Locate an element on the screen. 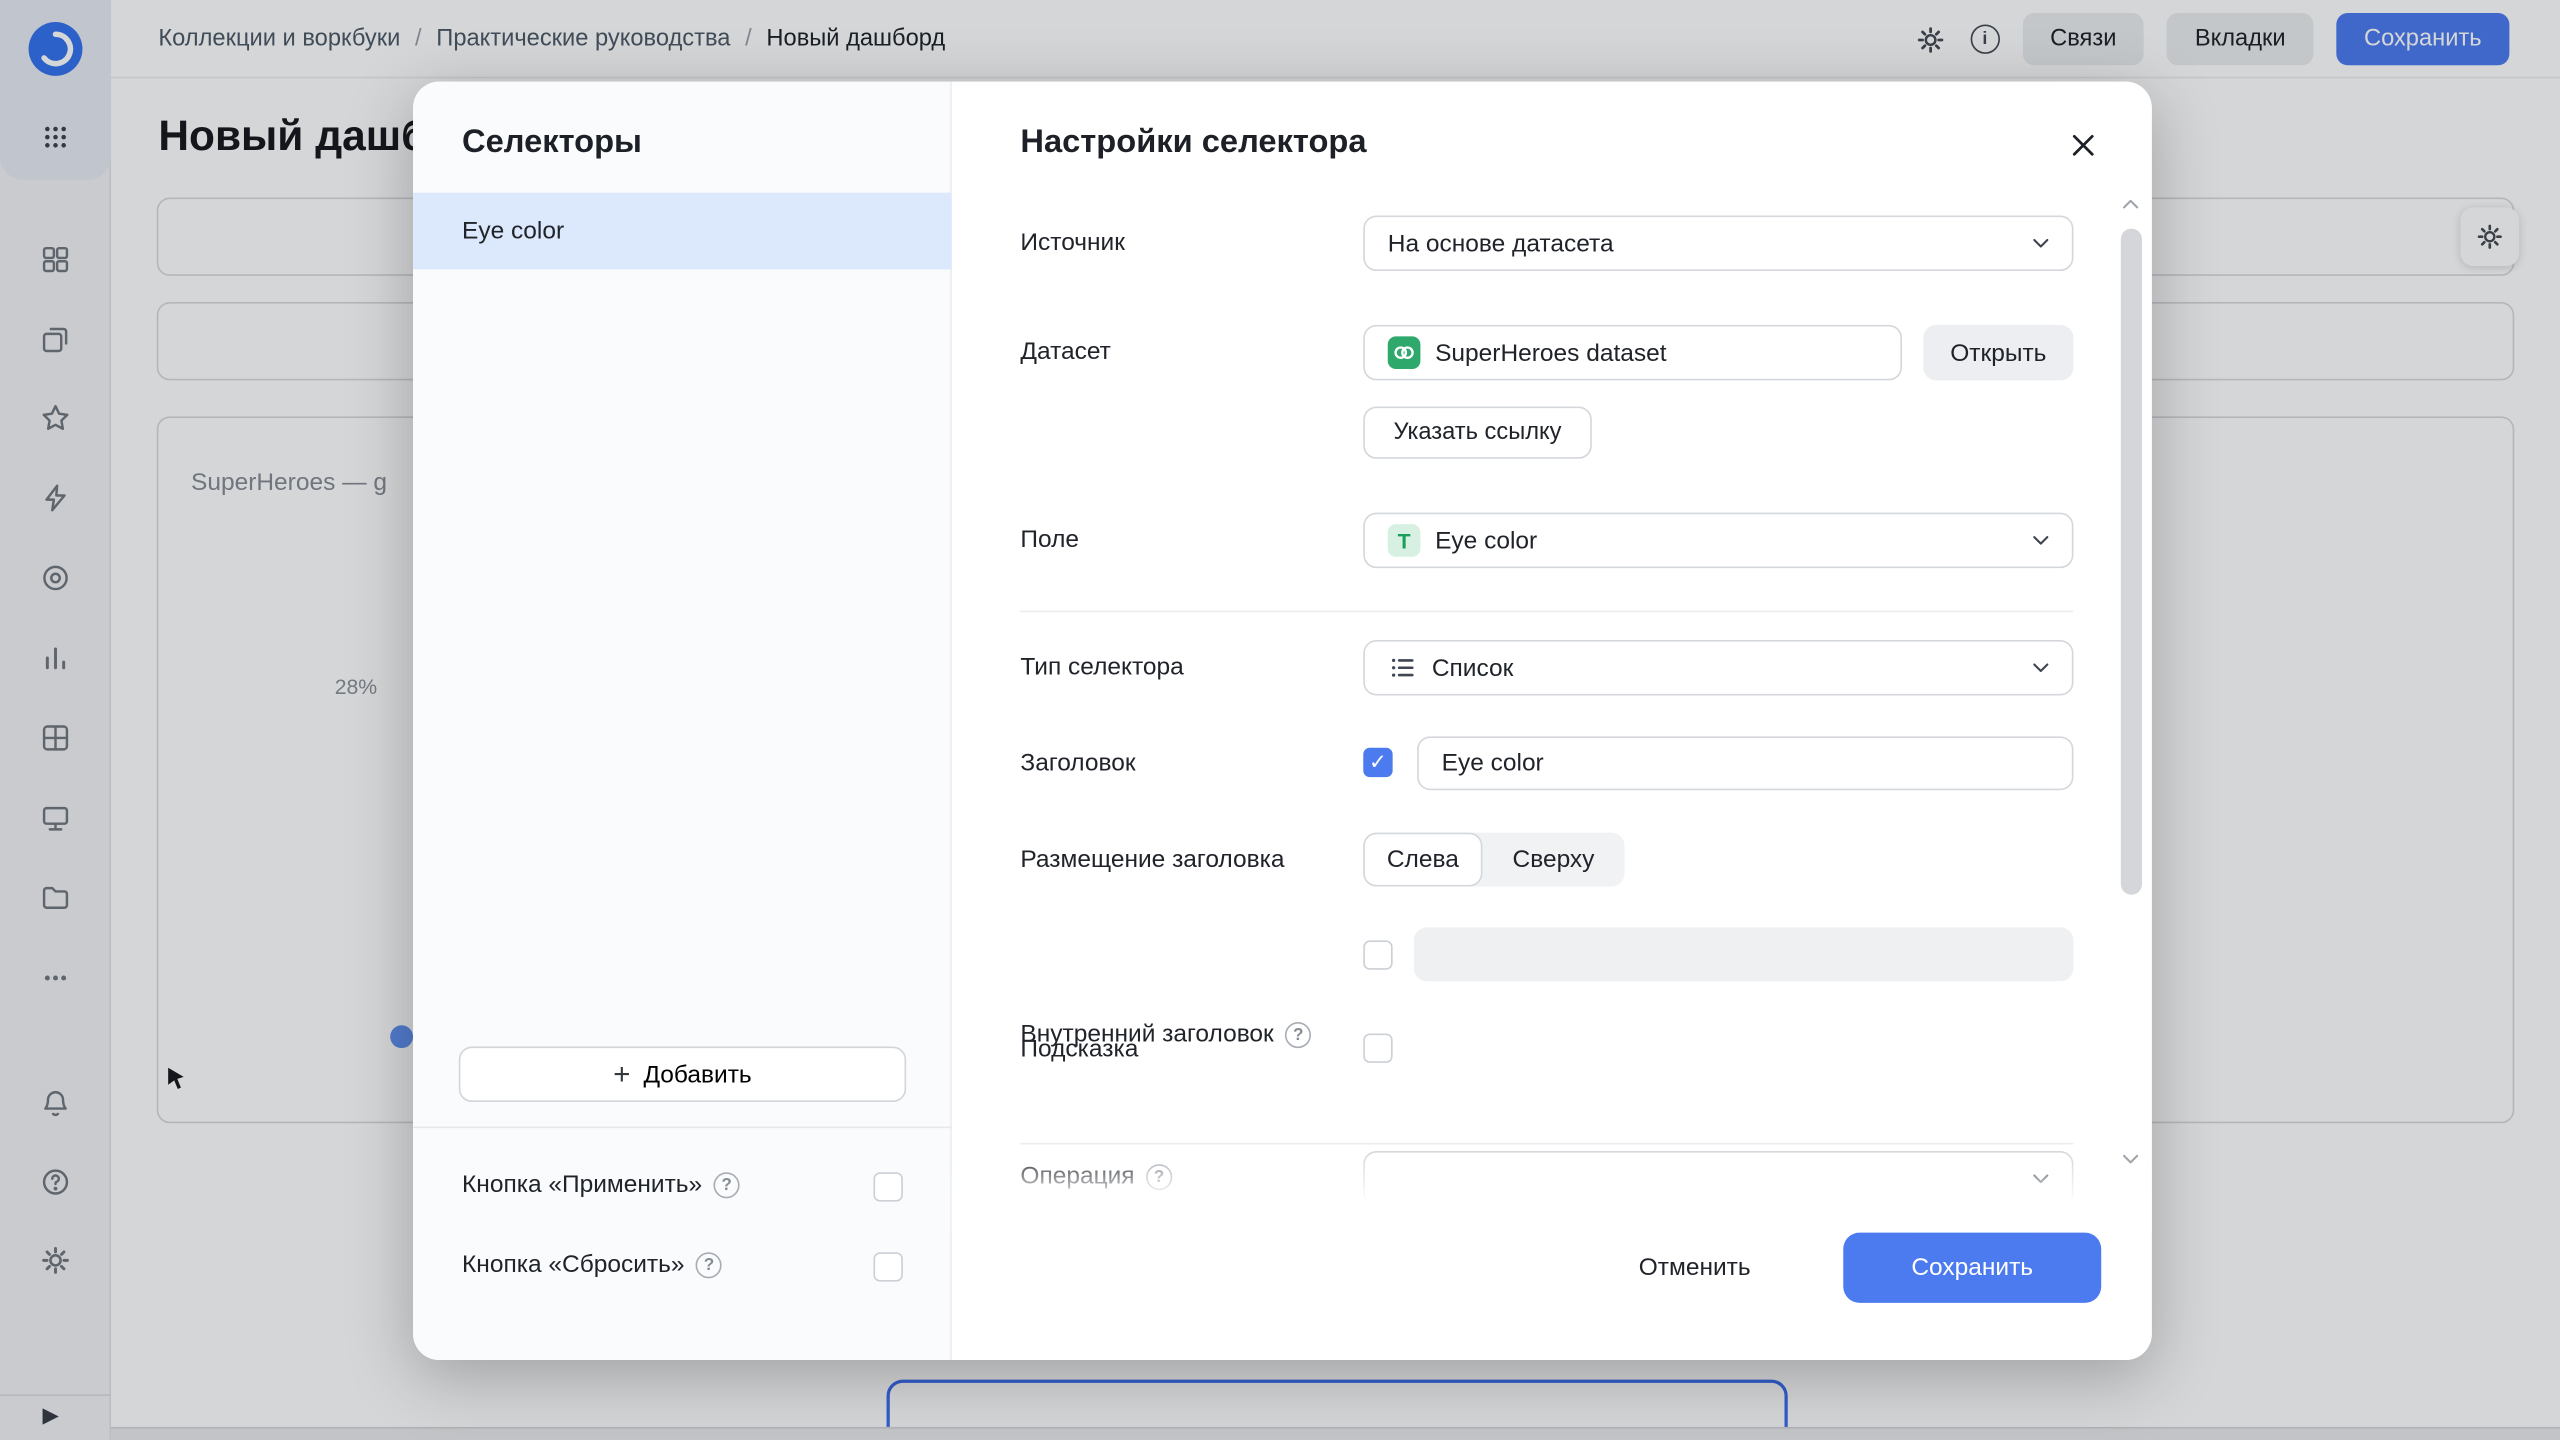  dataset-value: SuperHeroes dataset is located at coordinates (1551, 352).